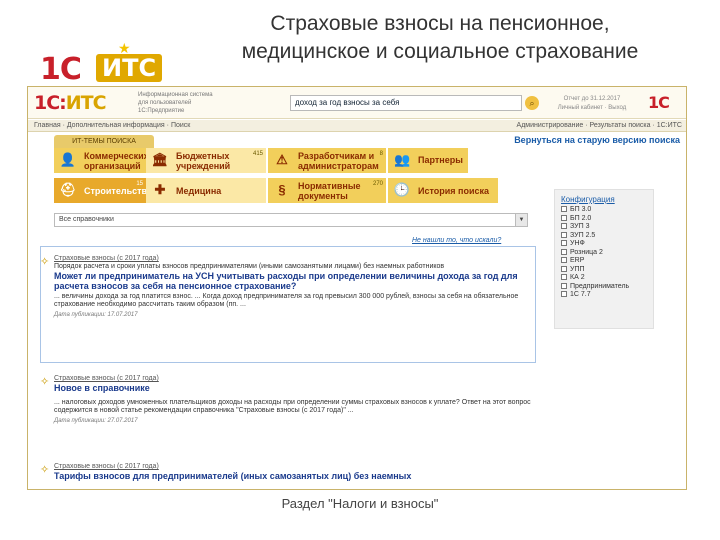  I want to click on medical-cross-icon: ✚, so click(160, 189).